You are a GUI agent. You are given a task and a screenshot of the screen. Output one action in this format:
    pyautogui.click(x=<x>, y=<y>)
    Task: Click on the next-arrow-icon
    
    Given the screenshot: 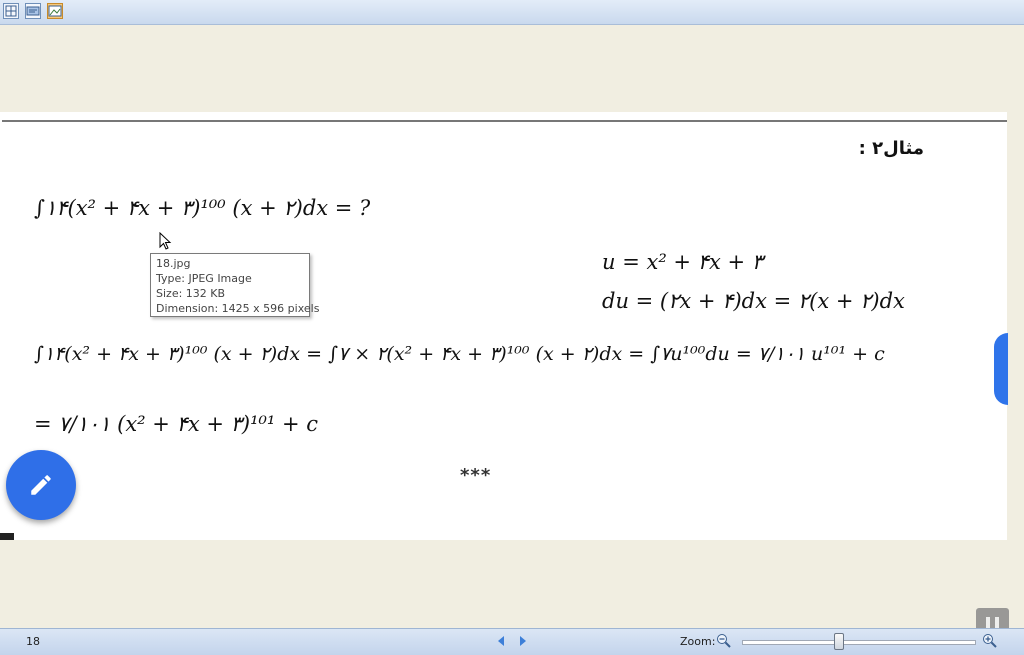 What is the action you would take?
    pyautogui.click(x=523, y=641)
    